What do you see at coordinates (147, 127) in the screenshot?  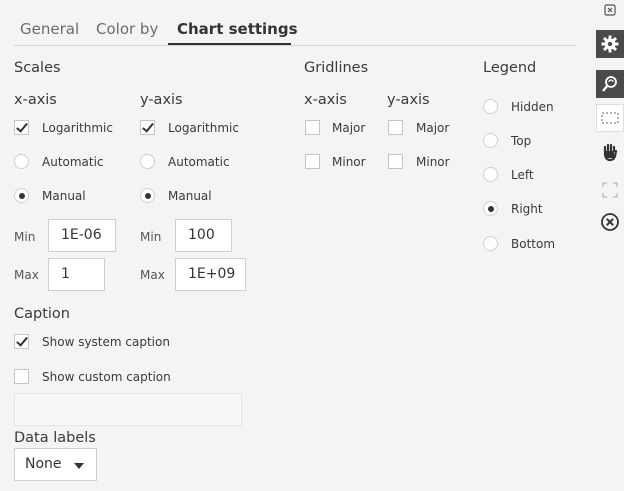 I see `y-logarithmic-checkbox` at bounding box center [147, 127].